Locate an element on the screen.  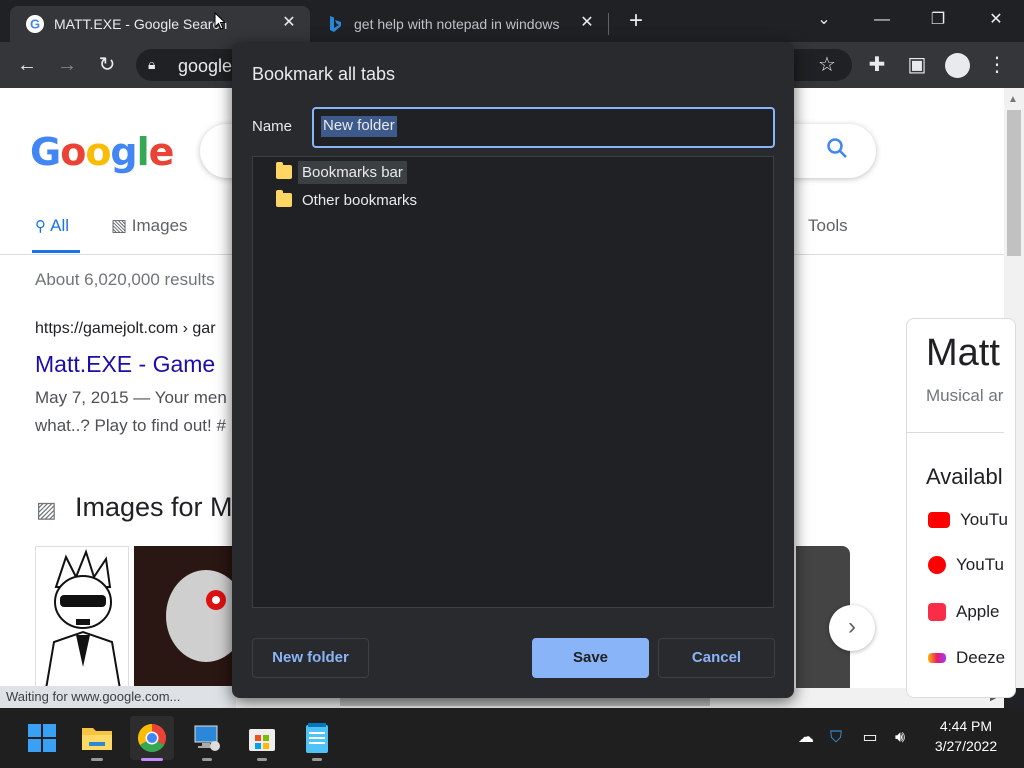
knowledge-panel-title: Matt is located at coordinates (963, 353).